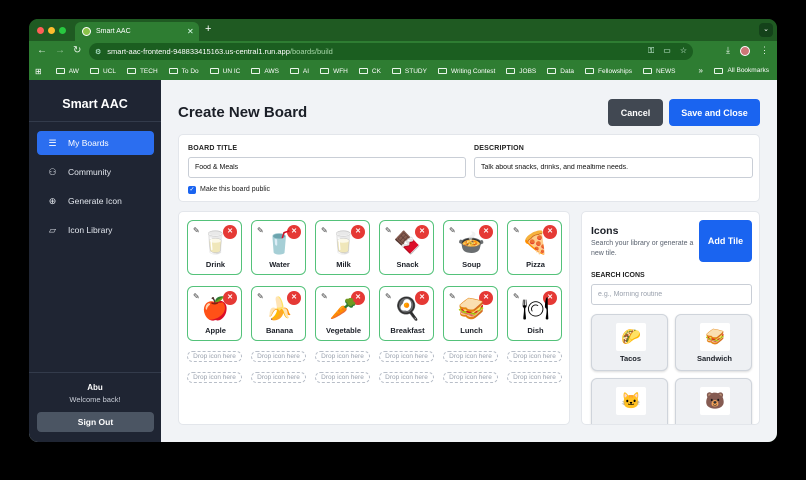  What do you see at coordinates (52, 142) in the screenshot?
I see `menu-icon: ☰` at bounding box center [52, 142].